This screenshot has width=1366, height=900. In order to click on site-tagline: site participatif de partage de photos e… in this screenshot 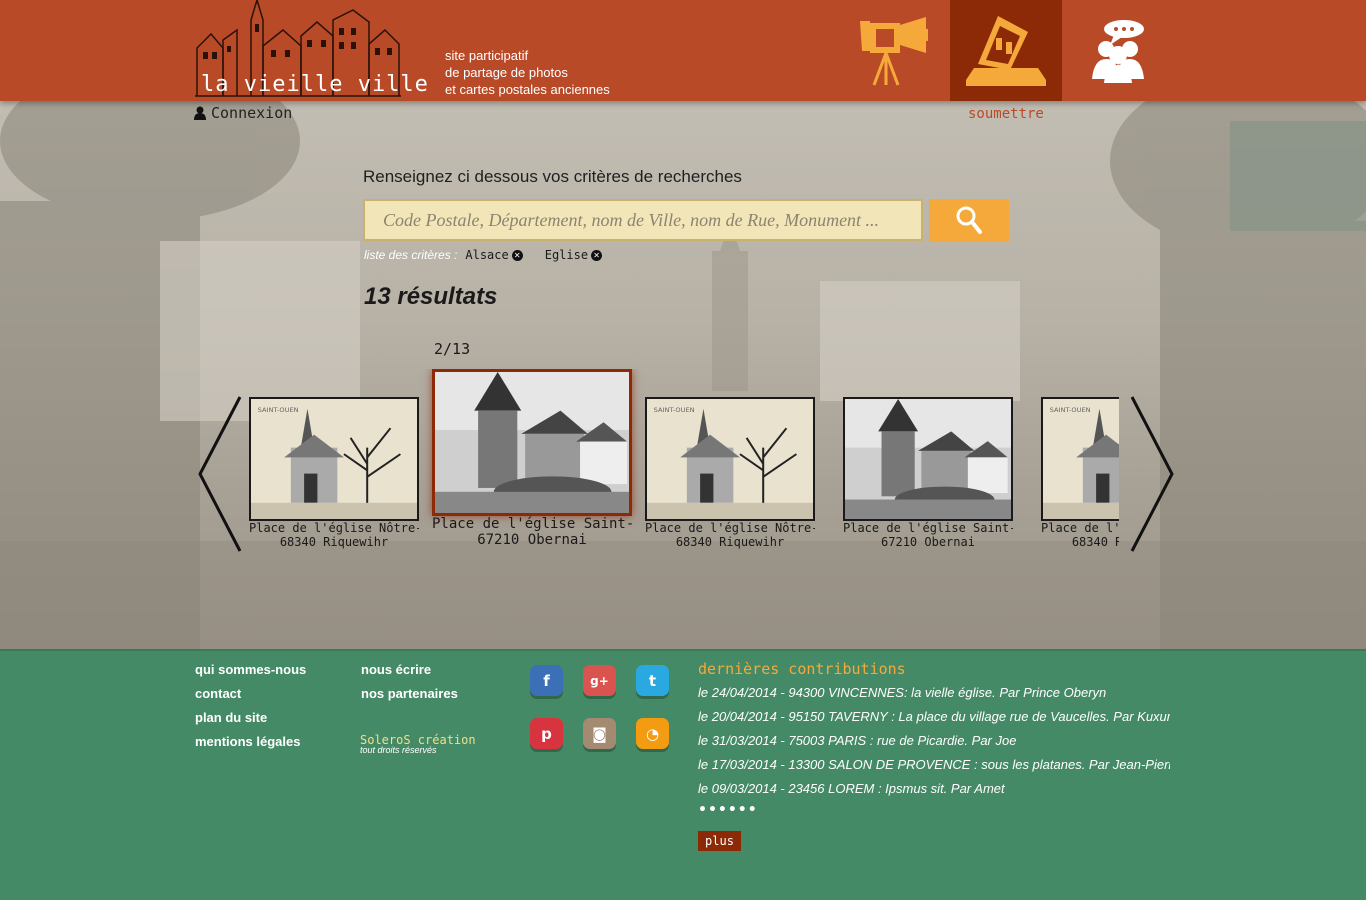, I will do `click(527, 72)`.